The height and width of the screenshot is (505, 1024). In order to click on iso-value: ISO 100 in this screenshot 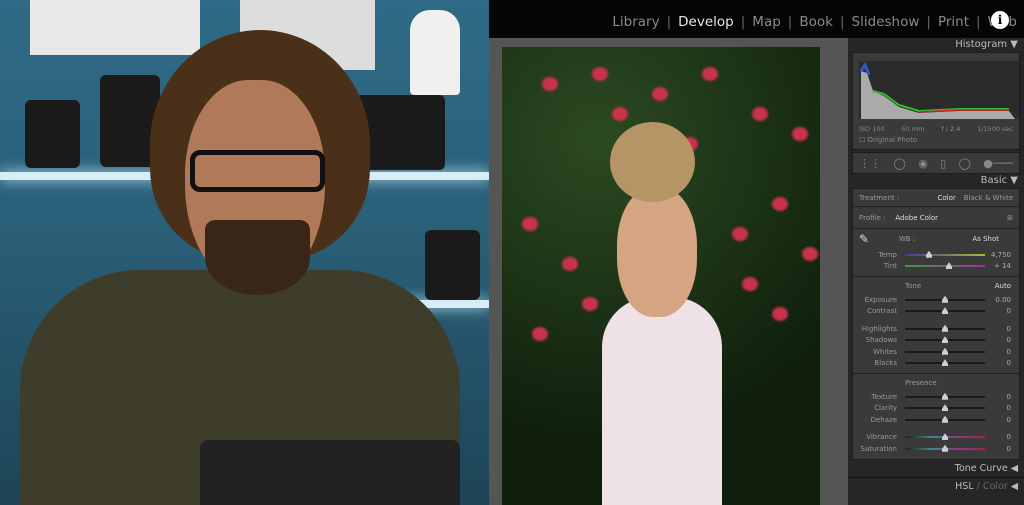, I will do `click(872, 129)`.